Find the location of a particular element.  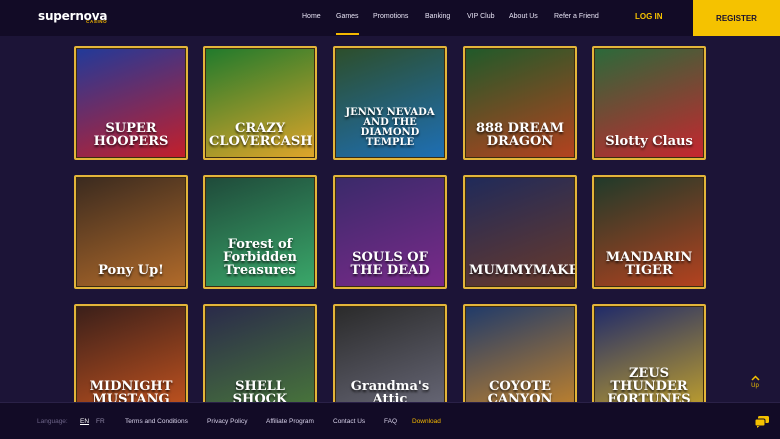

nav-banking: Banking is located at coordinates (437, 16).